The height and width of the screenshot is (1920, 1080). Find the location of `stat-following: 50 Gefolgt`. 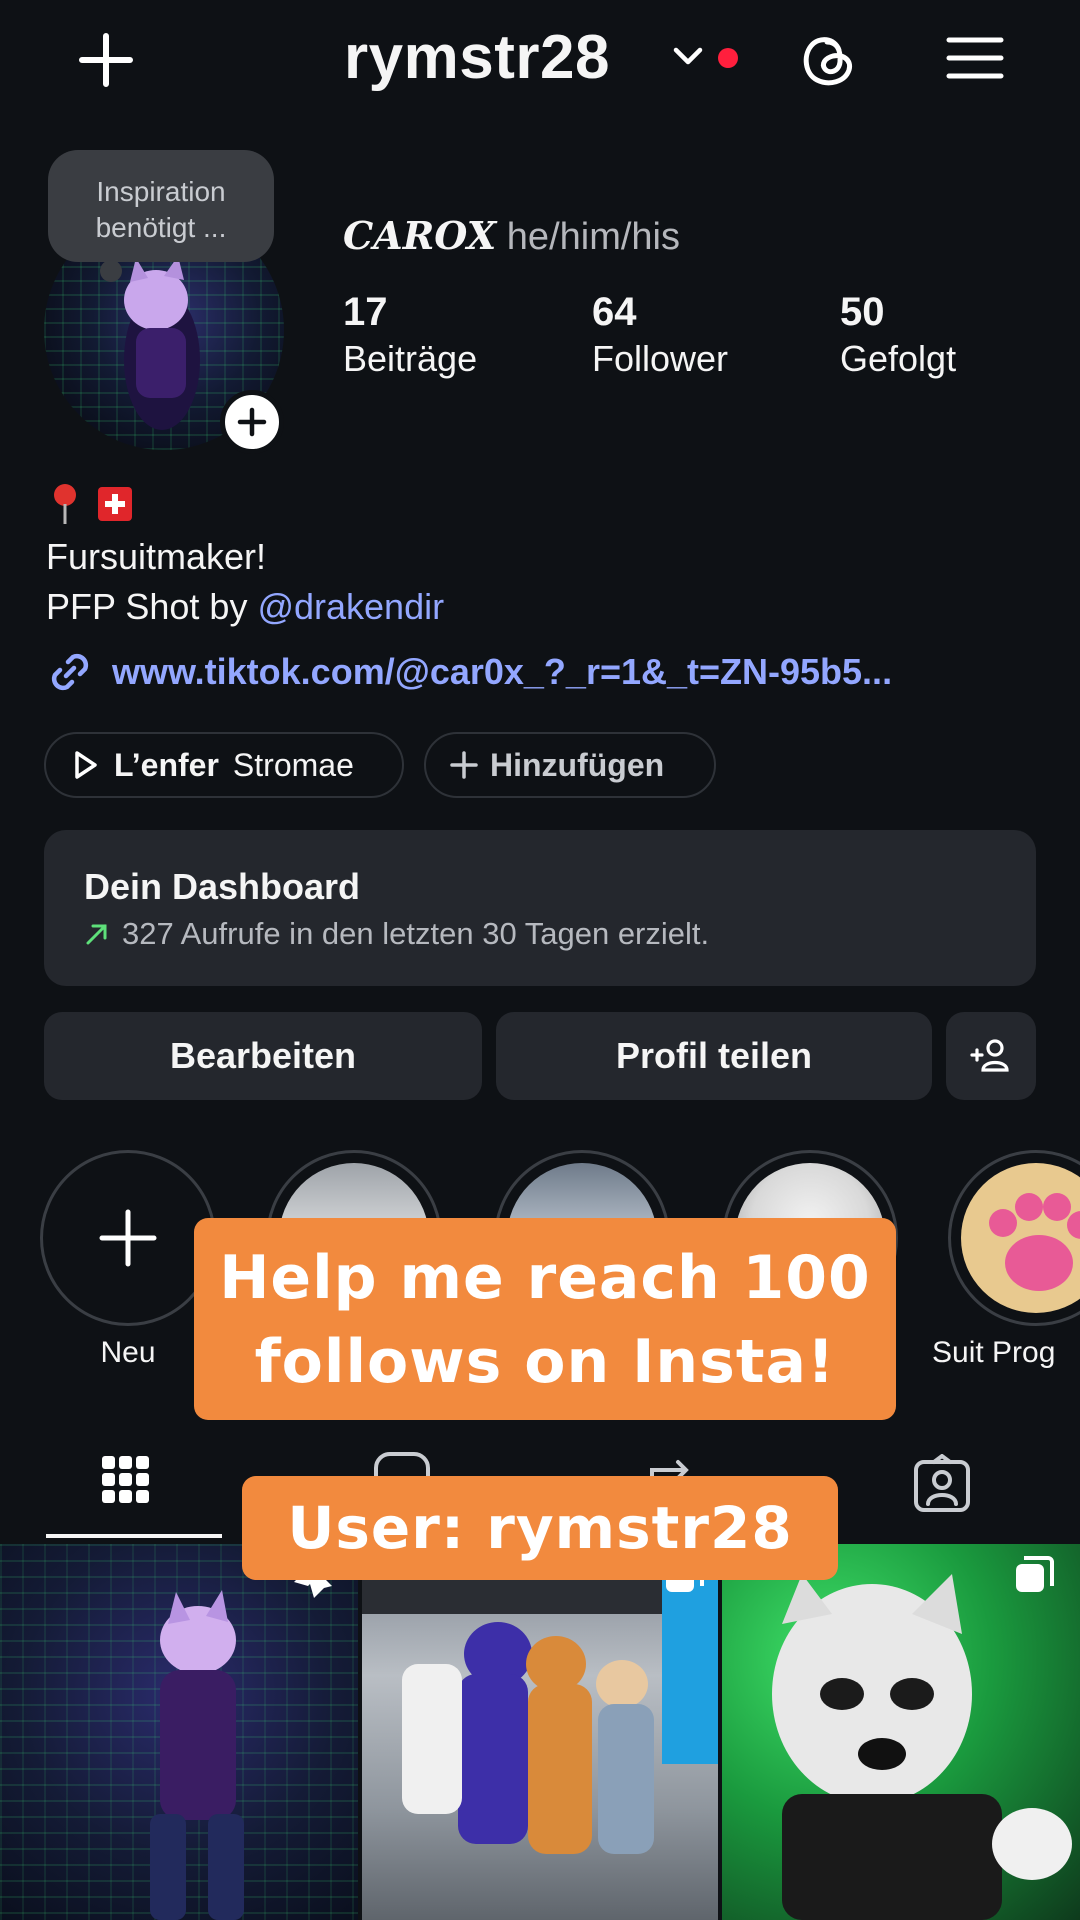

stat-following: 50 Gefolgt is located at coordinates (898, 335).